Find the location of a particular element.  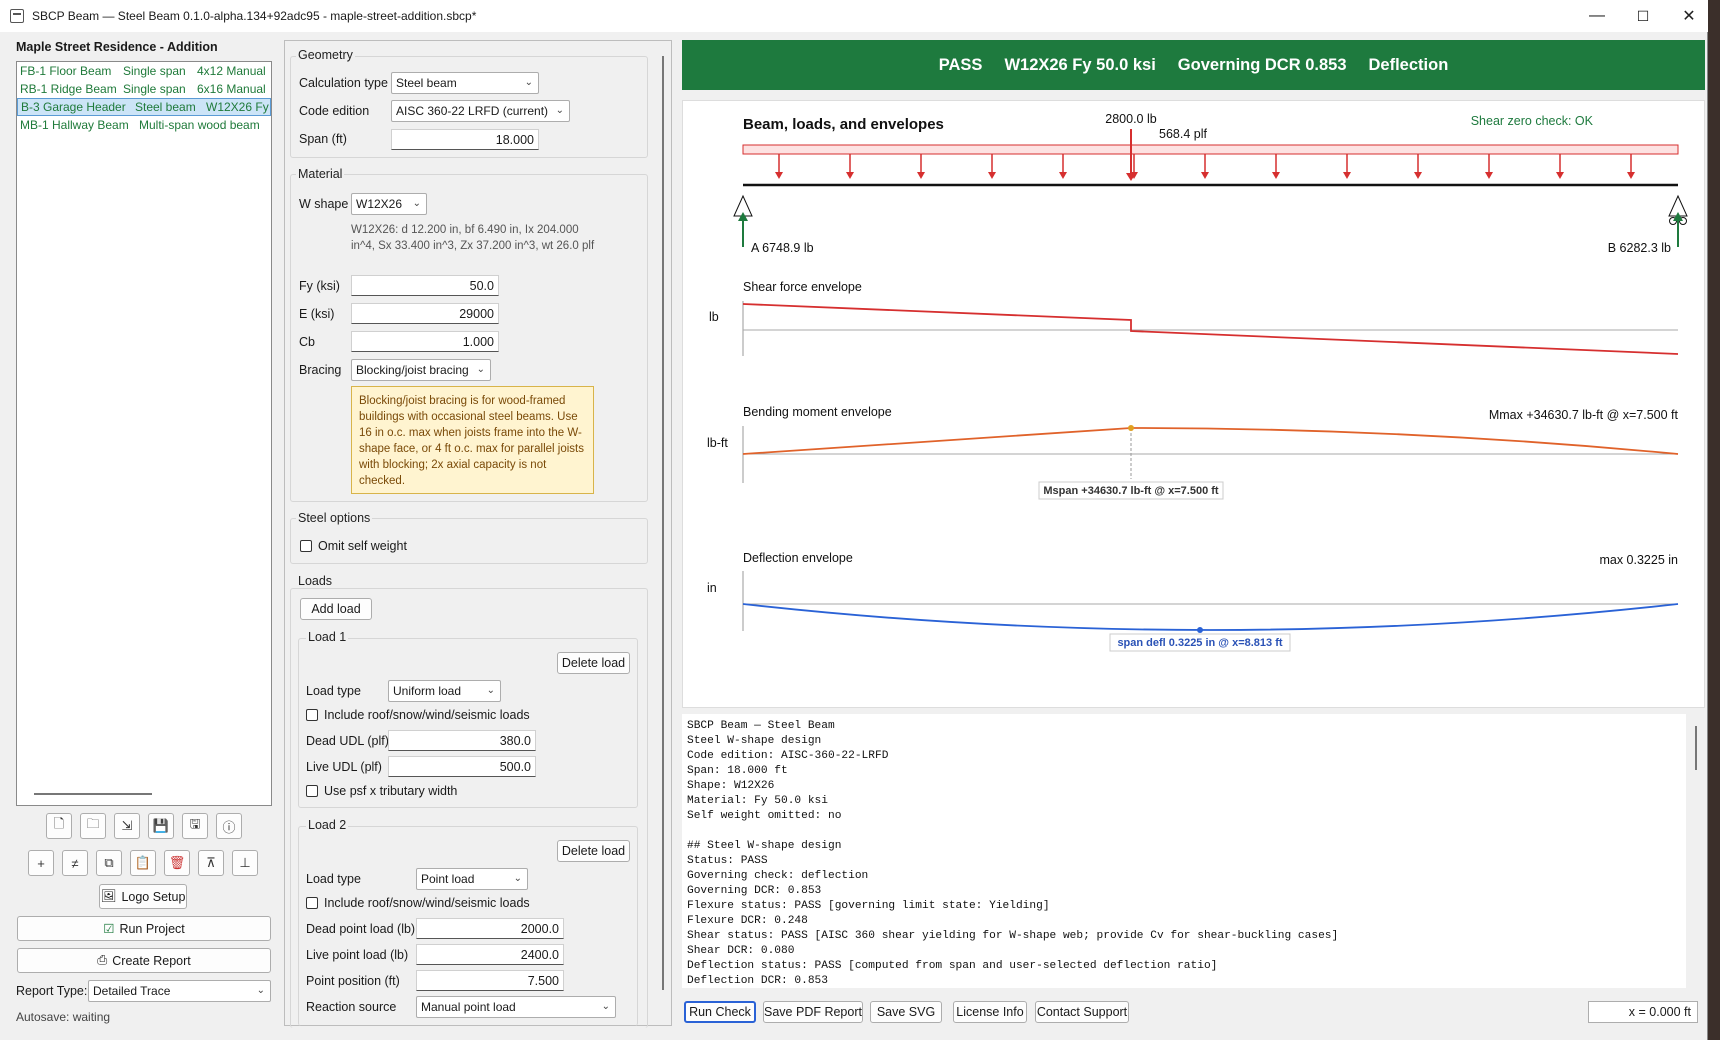

load2-dead-input: 2000.0 is located at coordinates (490, 928).